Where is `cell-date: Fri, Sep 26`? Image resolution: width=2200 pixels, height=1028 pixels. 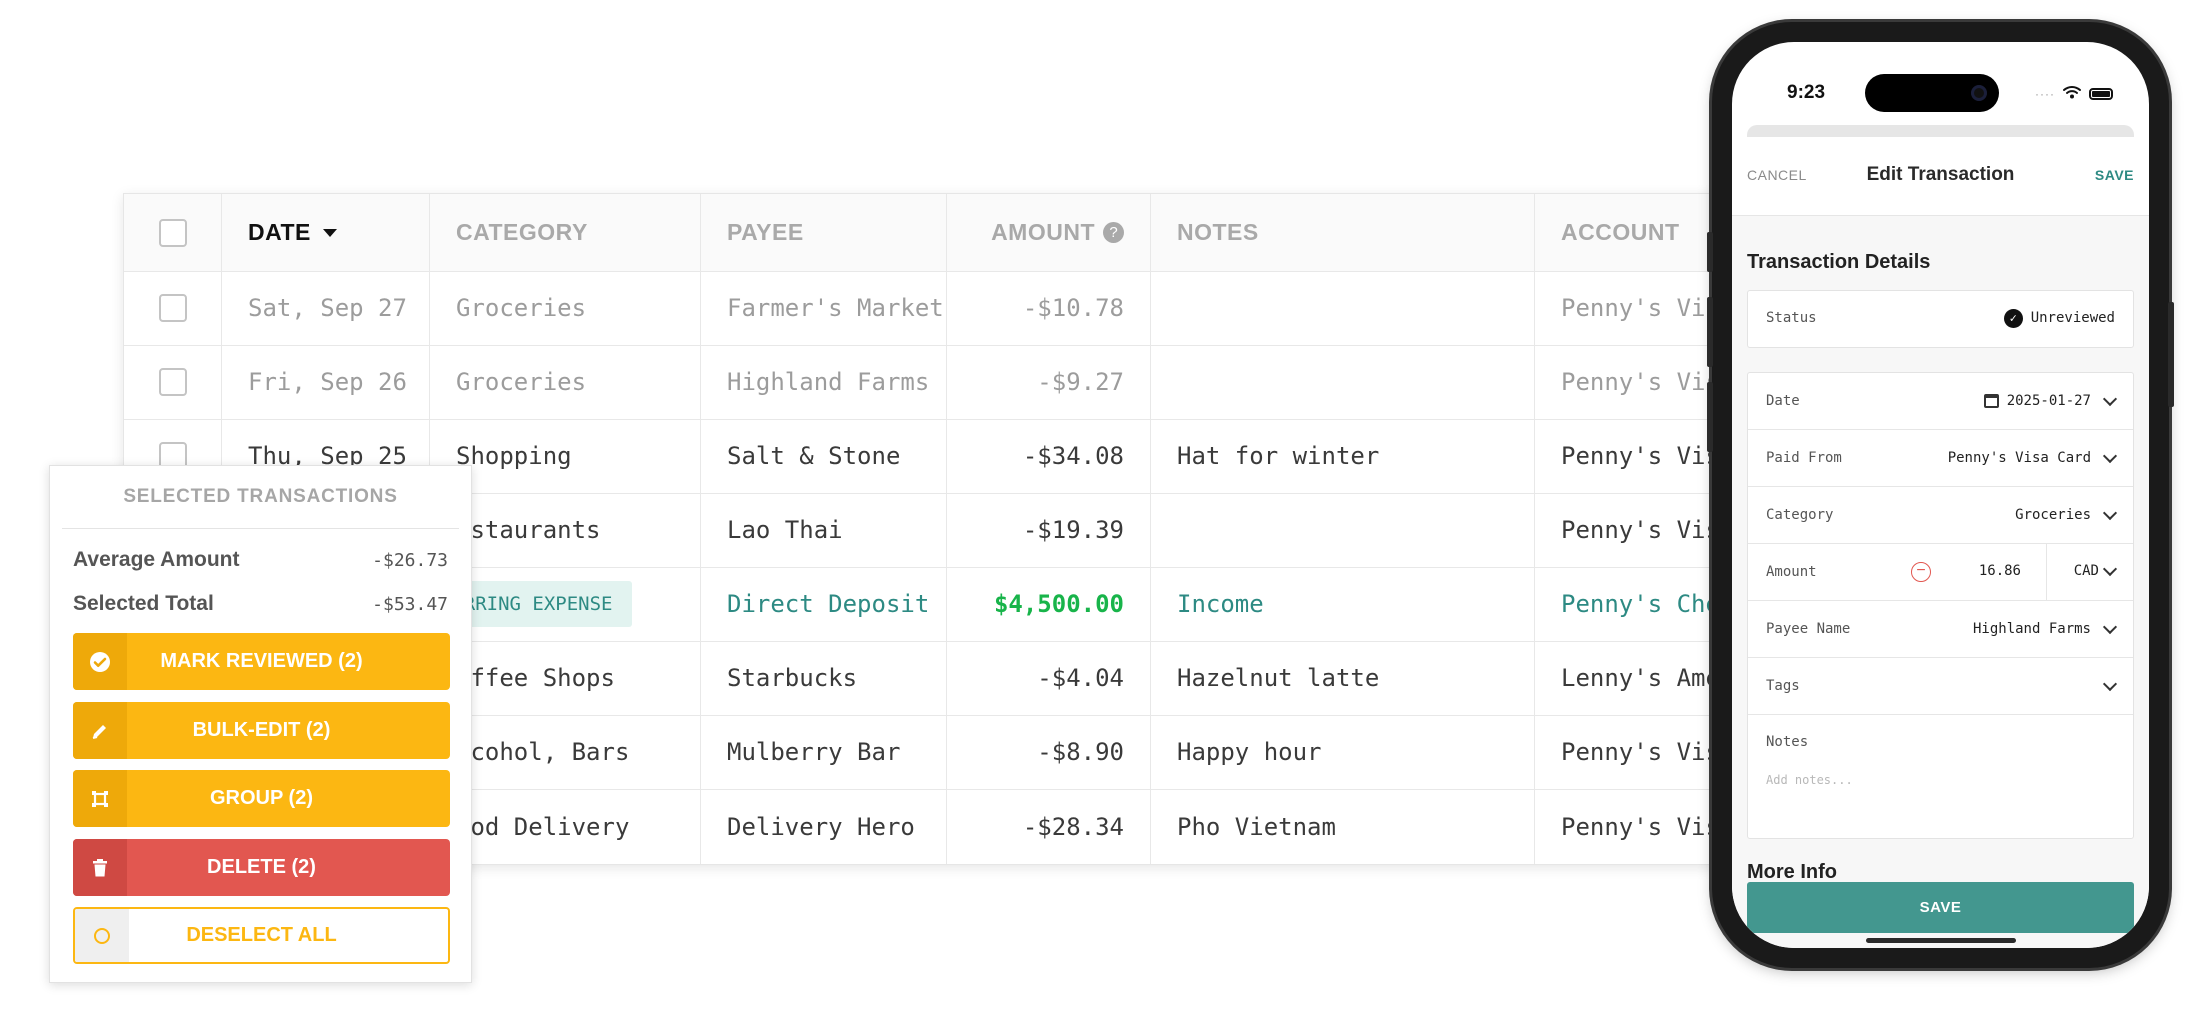 cell-date: Fri, Sep 26 is located at coordinates (326, 382).